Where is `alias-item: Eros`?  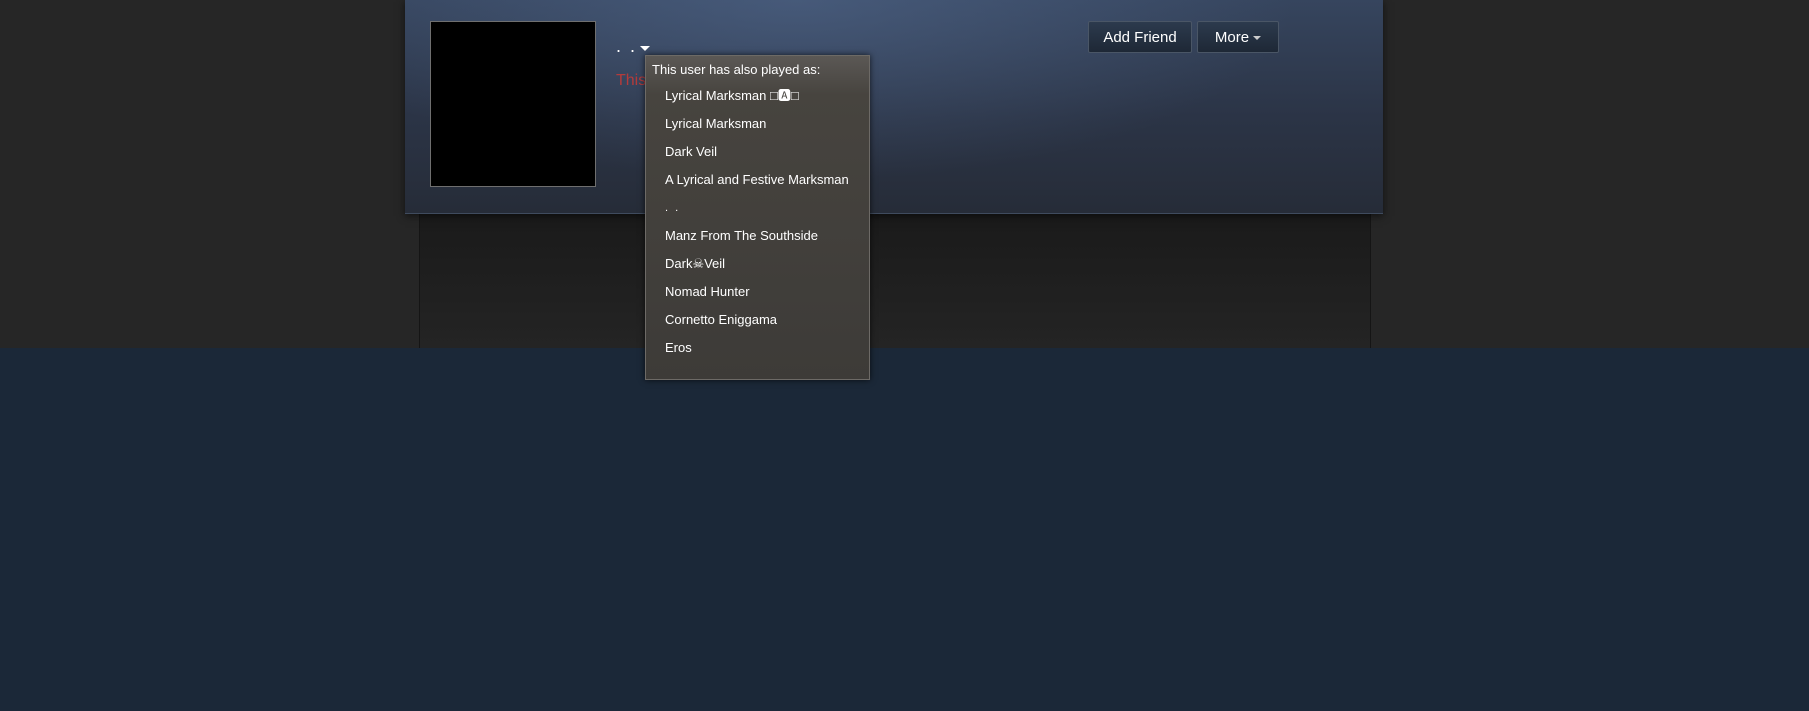 alias-item: Eros is located at coordinates (757, 348).